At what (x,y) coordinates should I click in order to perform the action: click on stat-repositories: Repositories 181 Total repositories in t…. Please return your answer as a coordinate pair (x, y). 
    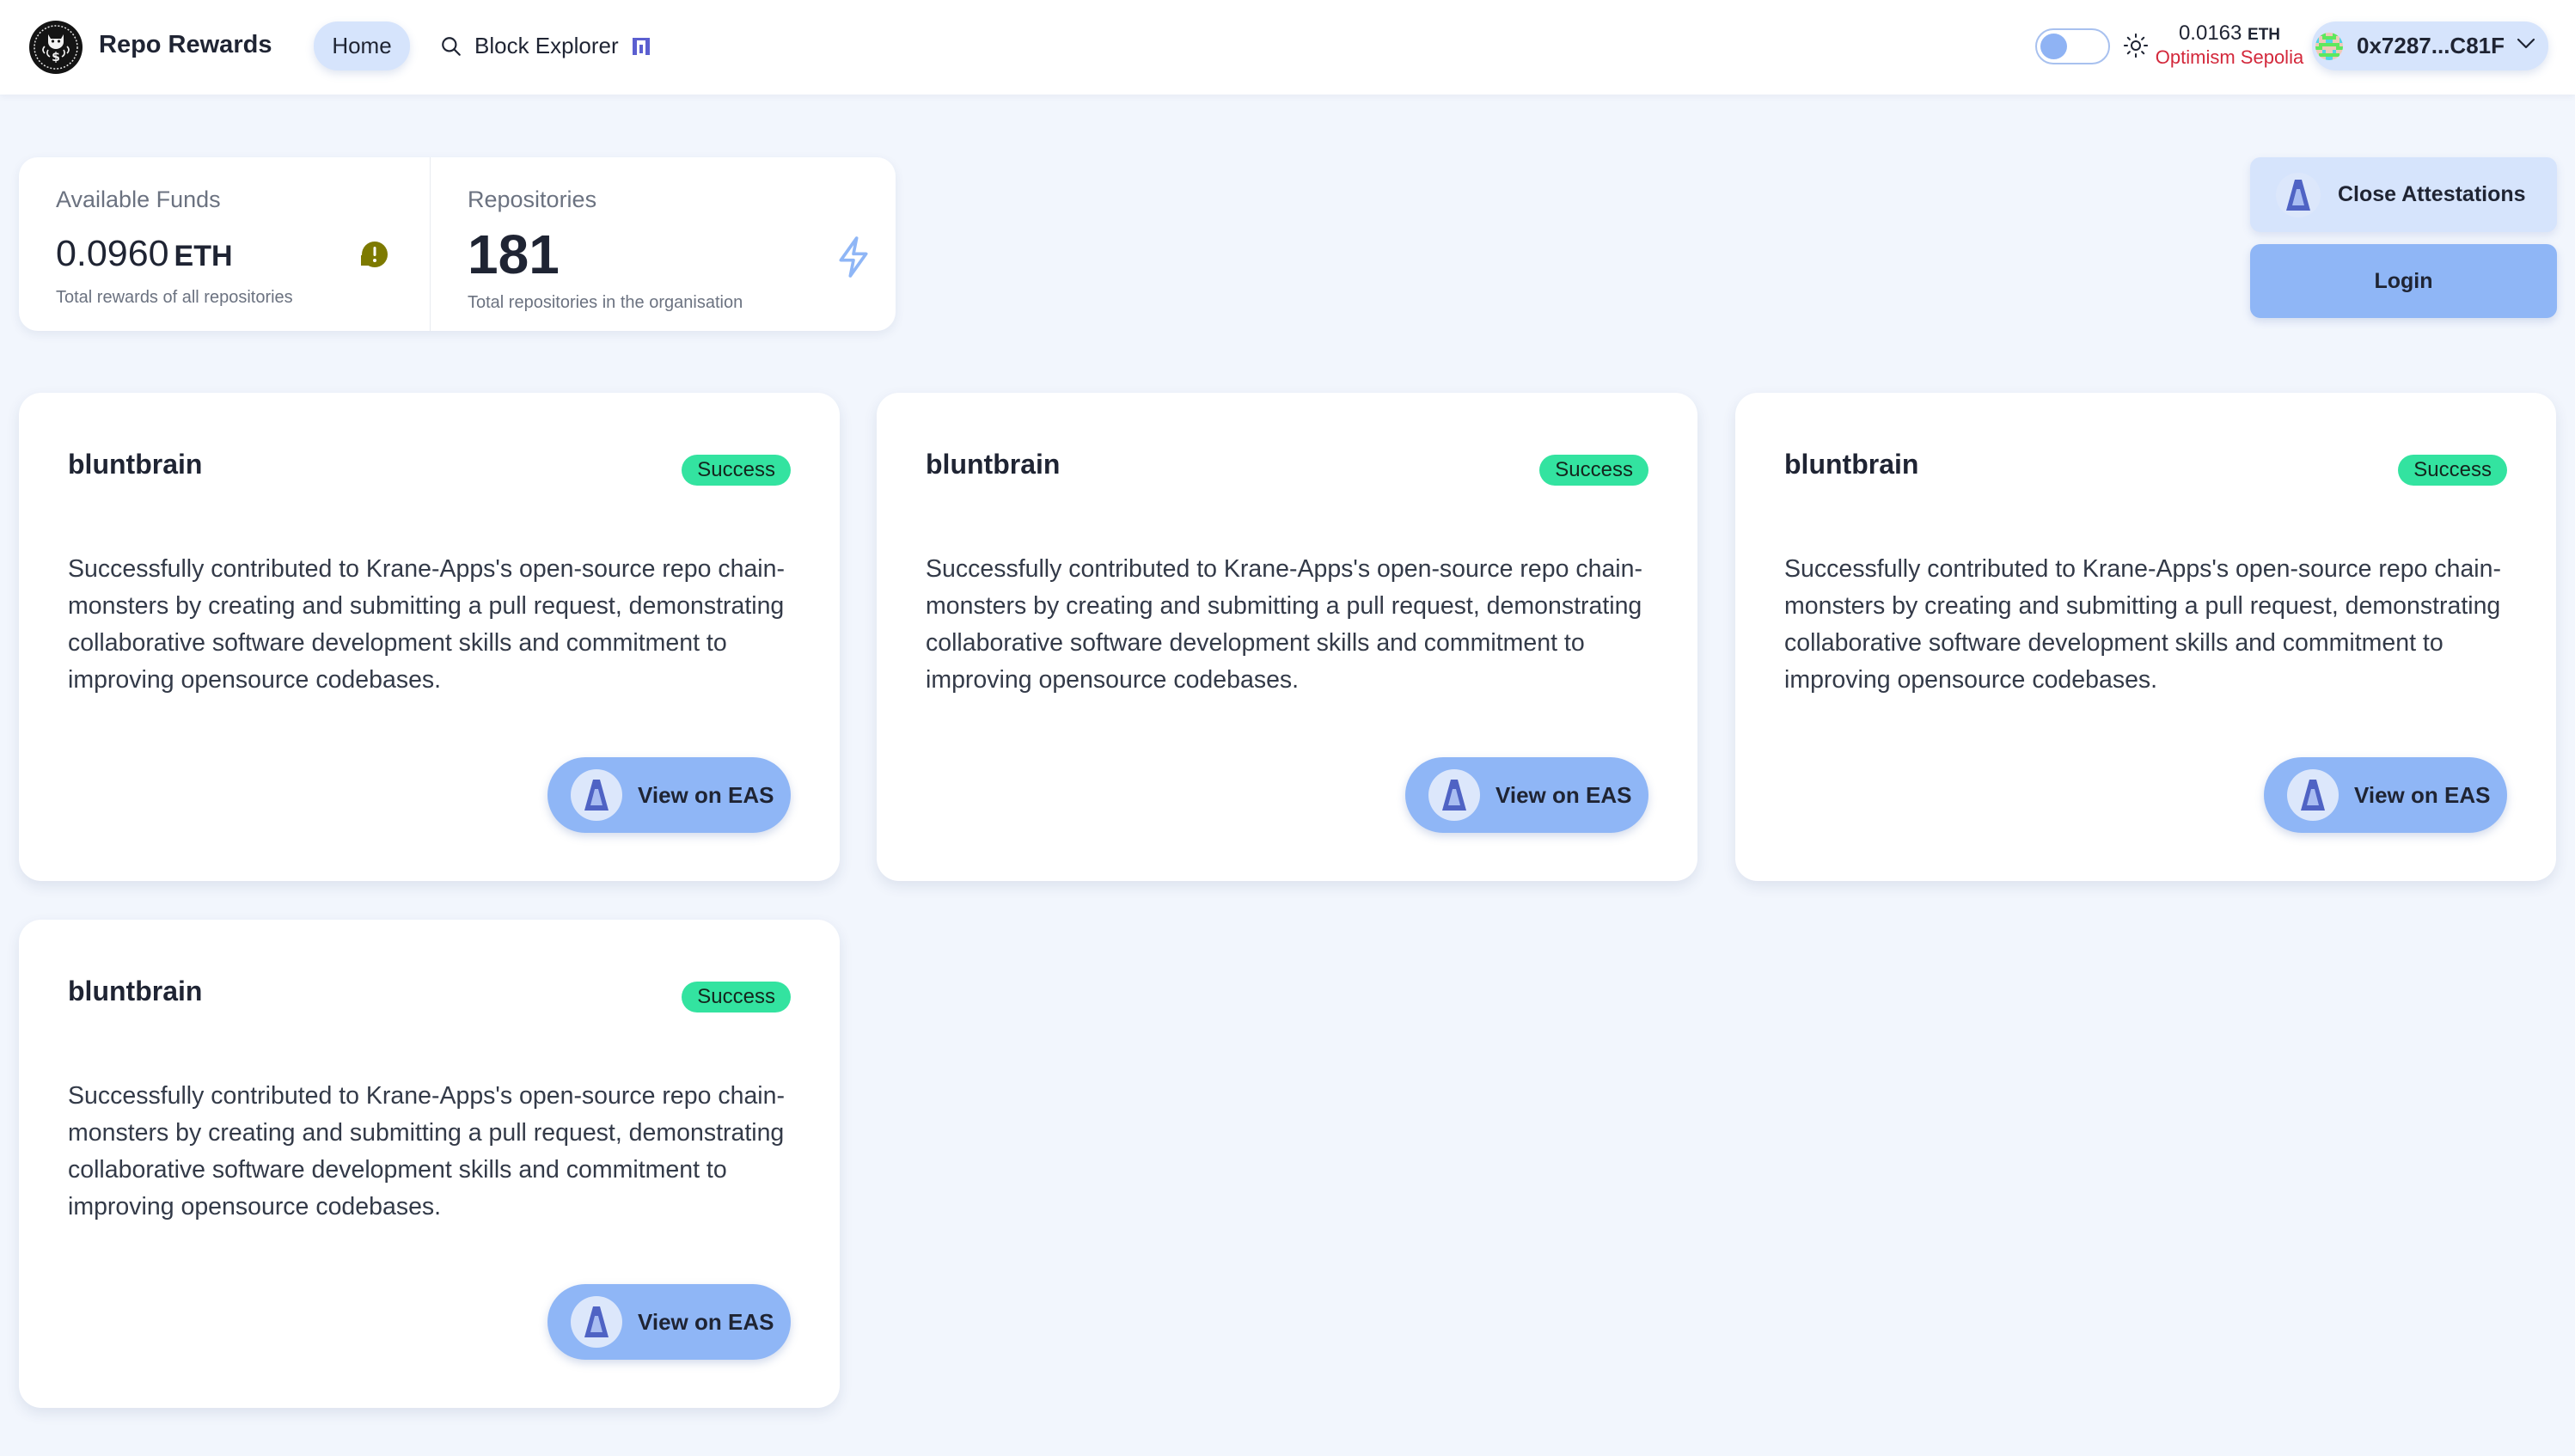
    Looking at the image, I should click on (663, 244).